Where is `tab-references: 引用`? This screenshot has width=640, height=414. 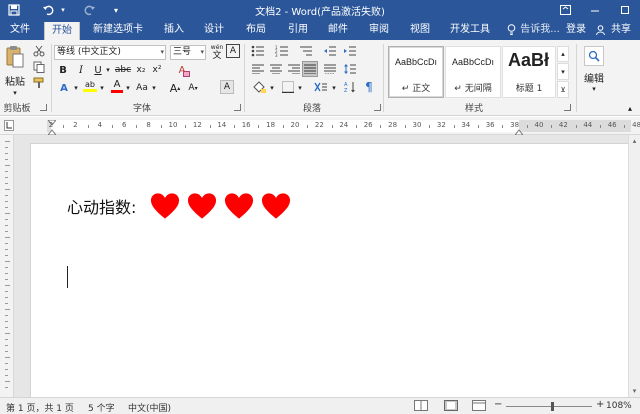 tab-references: 引用 is located at coordinates (298, 30).